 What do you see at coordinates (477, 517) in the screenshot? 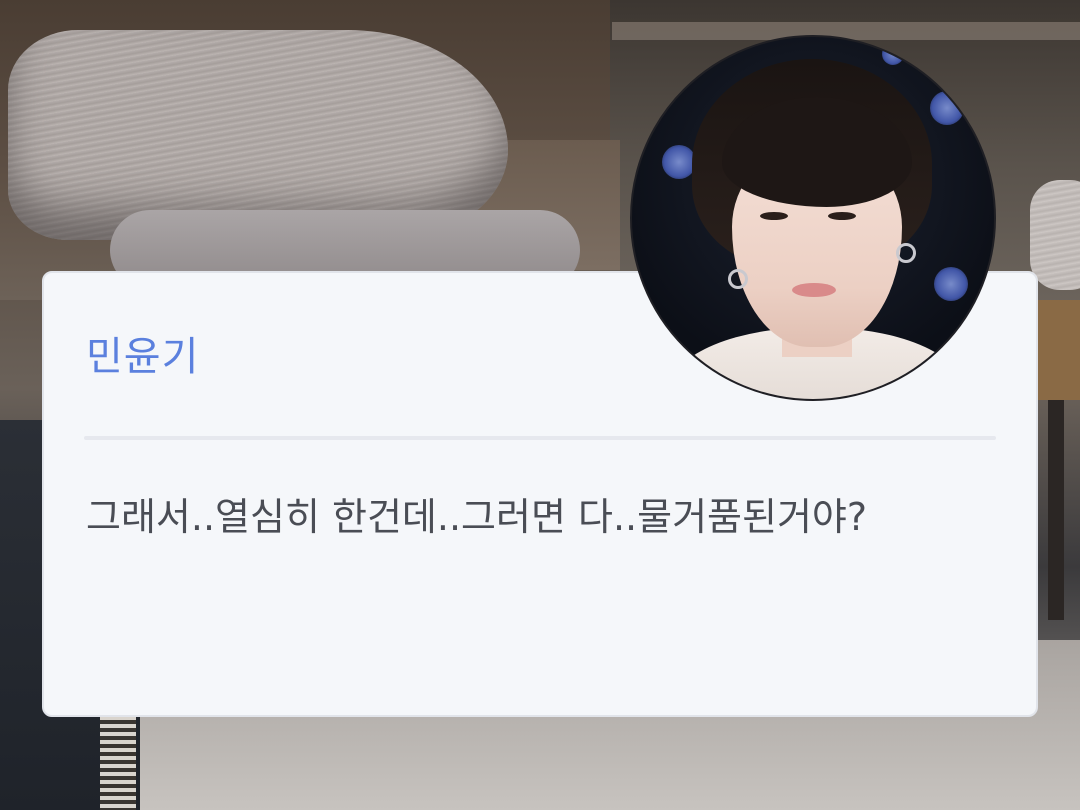
I see `dialog-message: 그래서..열심히 한건데..그러면 다..물거품된거야?` at bounding box center [477, 517].